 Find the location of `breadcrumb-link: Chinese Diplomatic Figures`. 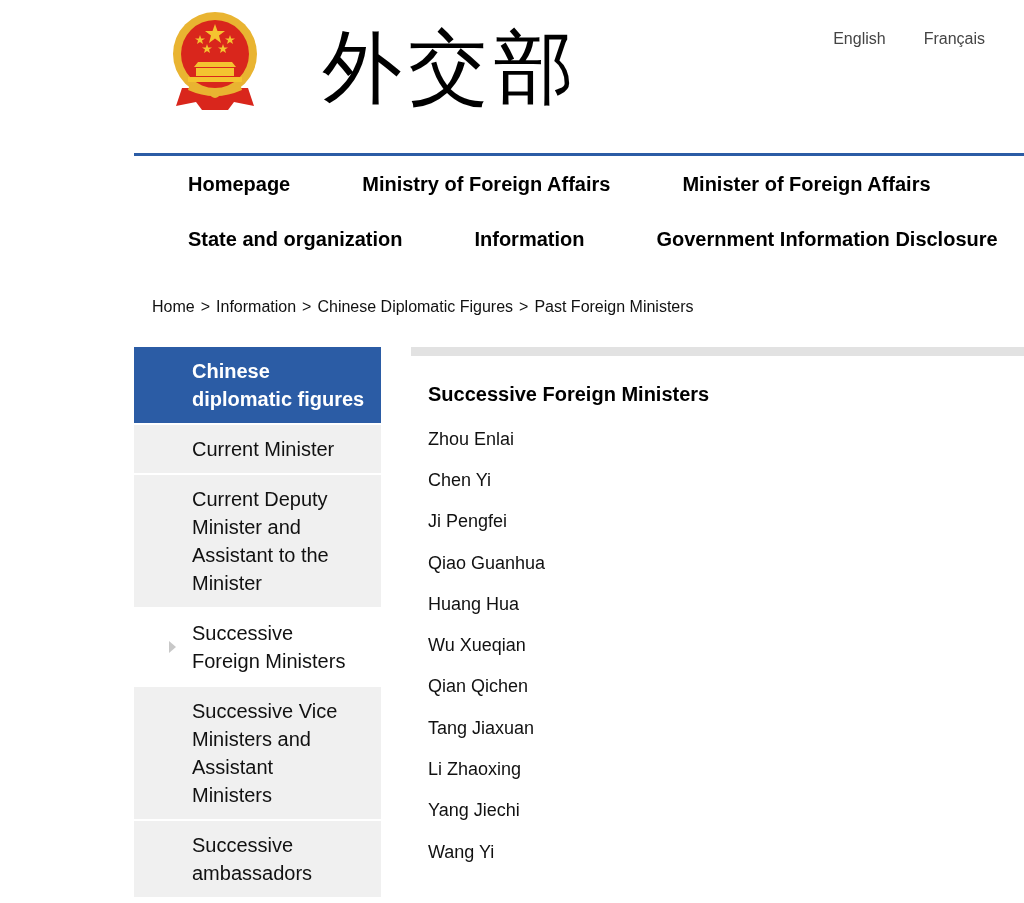

breadcrumb-link: Chinese Diplomatic Figures is located at coordinates (415, 307).